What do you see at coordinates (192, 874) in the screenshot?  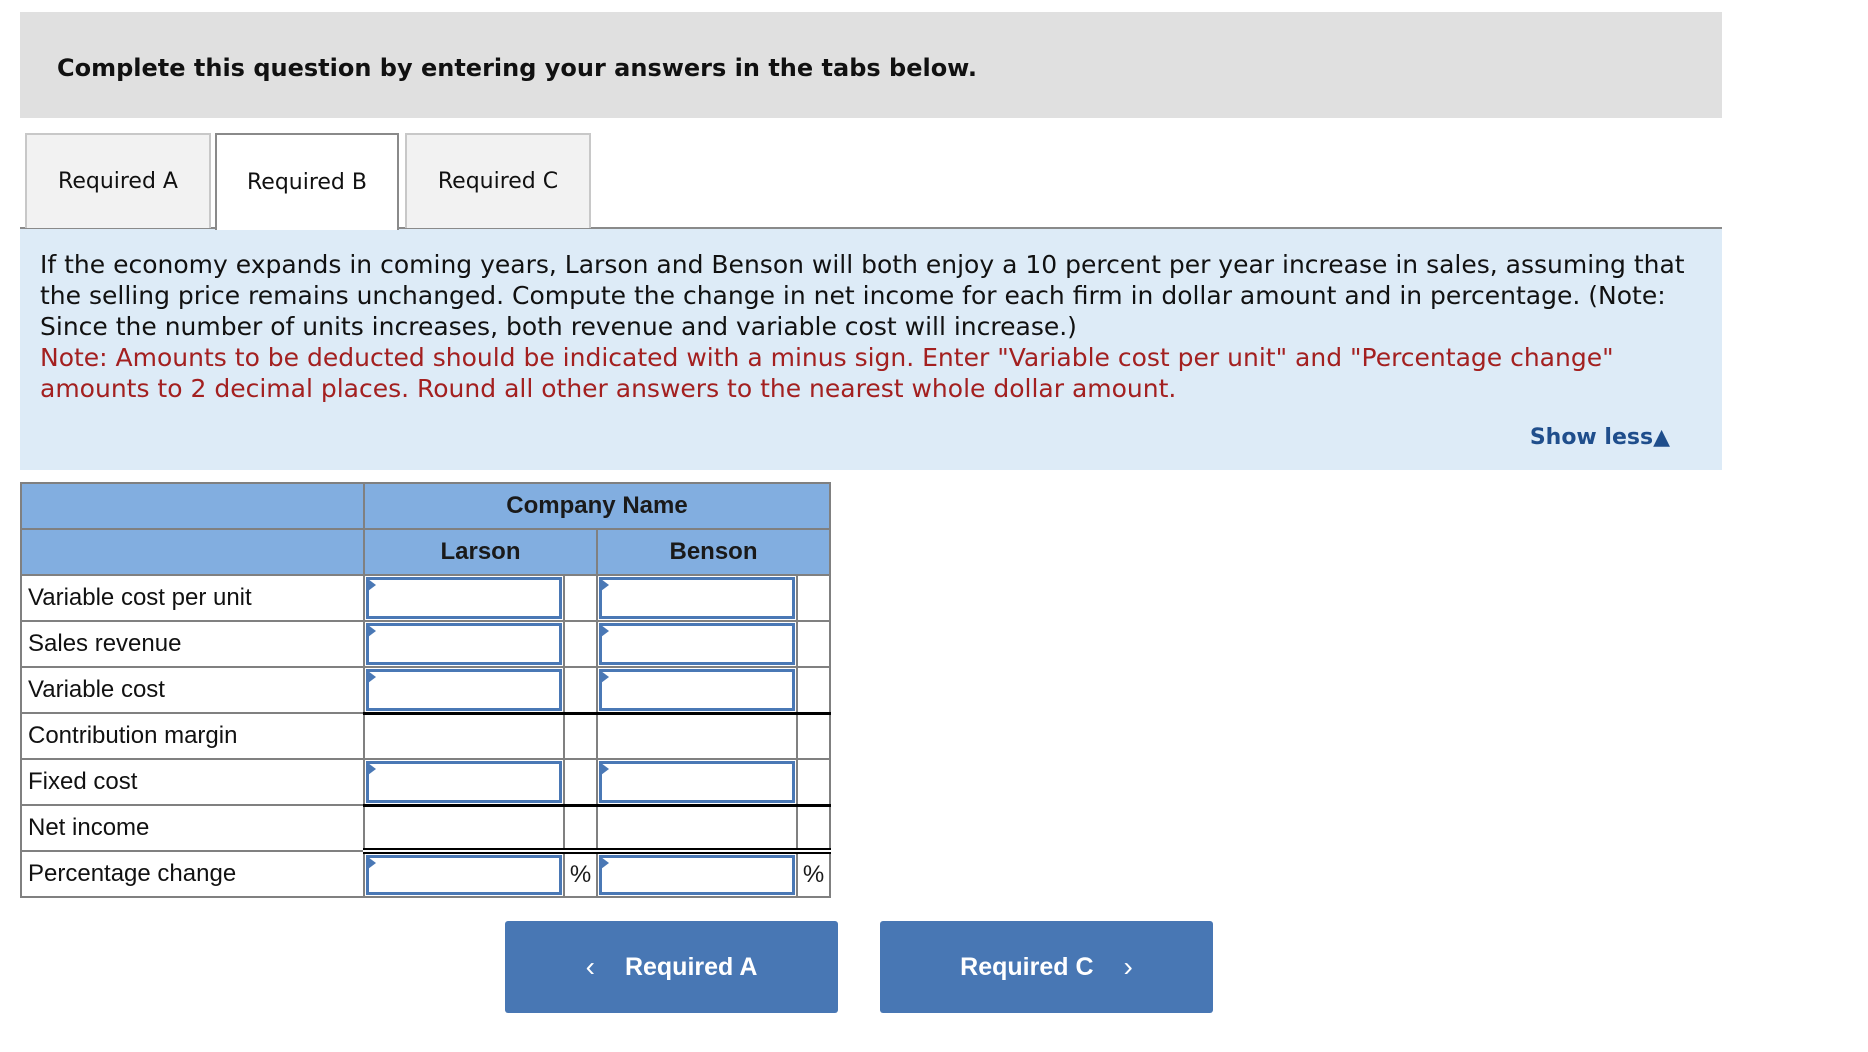 I see `row-label: Percentage change` at bounding box center [192, 874].